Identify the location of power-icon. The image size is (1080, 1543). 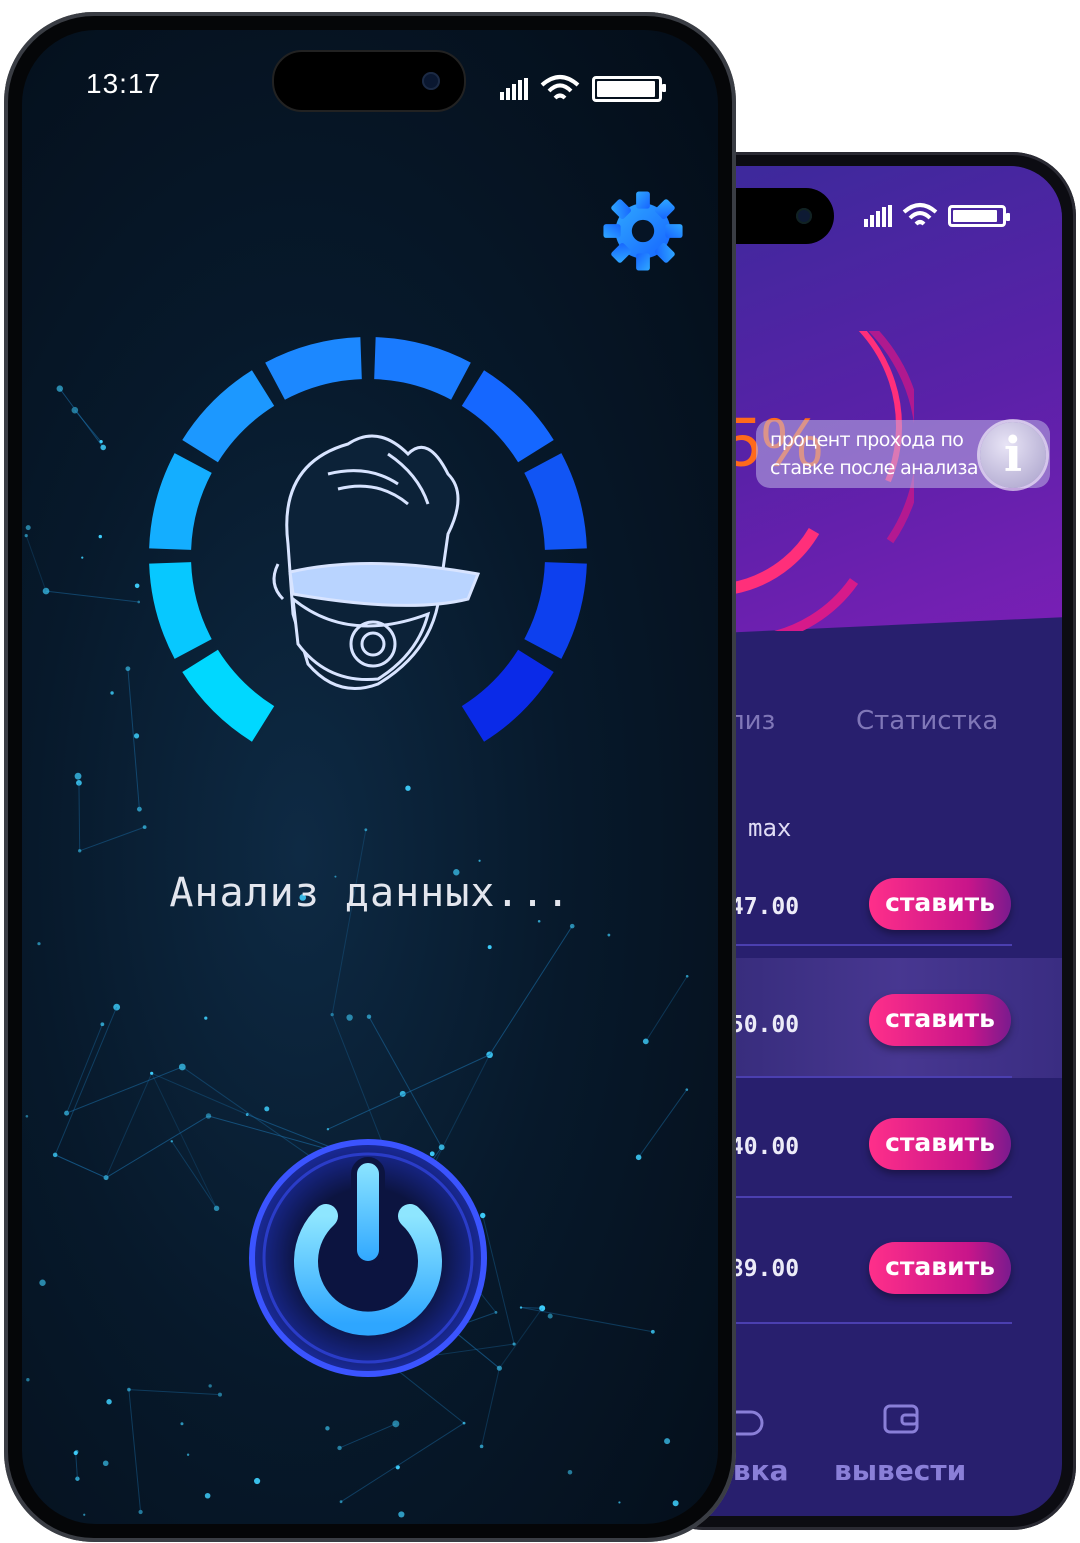
(368, 1258).